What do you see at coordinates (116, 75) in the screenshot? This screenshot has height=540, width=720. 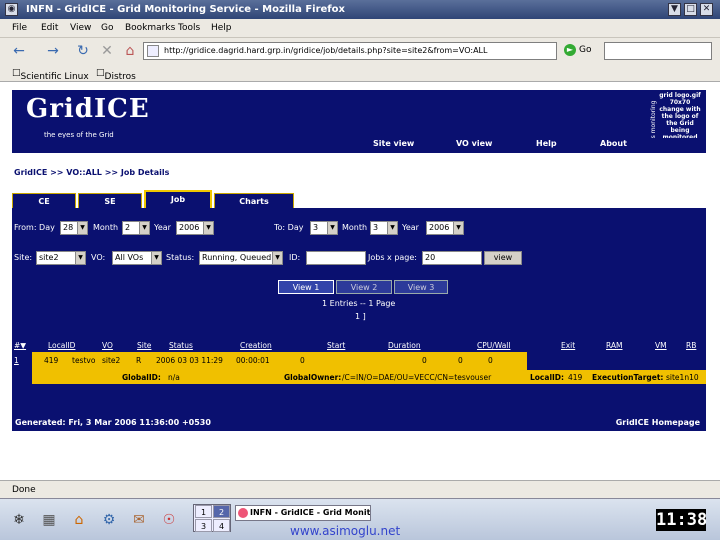 I see `bookmark-distros: □ Distros` at bounding box center [116, 75].